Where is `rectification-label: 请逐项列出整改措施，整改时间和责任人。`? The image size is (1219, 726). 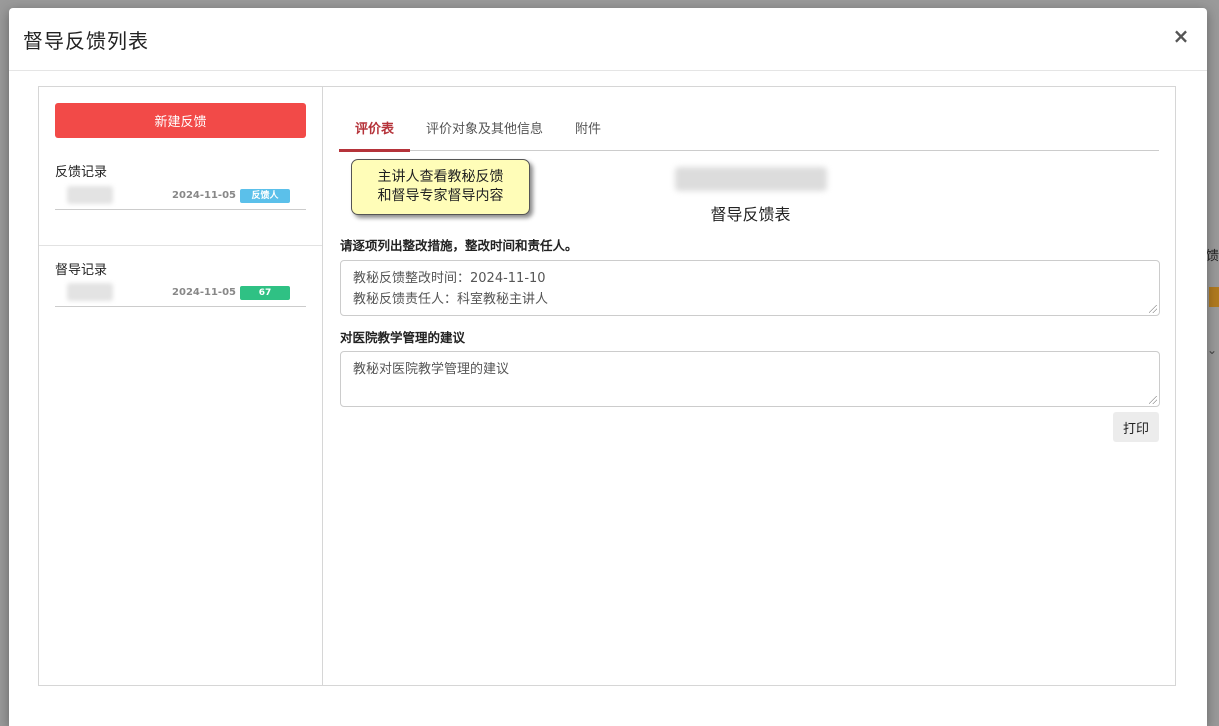 rectification-label: 请逐项列出整改措施，整改时间和责任人。 is located at coordinates (459, 245).